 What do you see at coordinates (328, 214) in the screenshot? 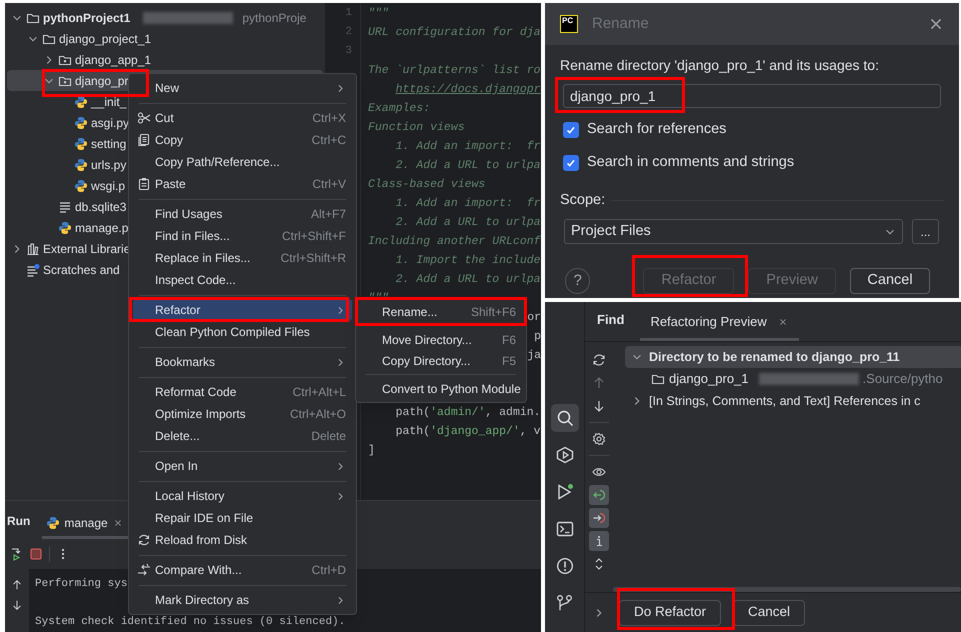
I see `shortcut-label: Alt+F7` at bounding box center [328, 214].